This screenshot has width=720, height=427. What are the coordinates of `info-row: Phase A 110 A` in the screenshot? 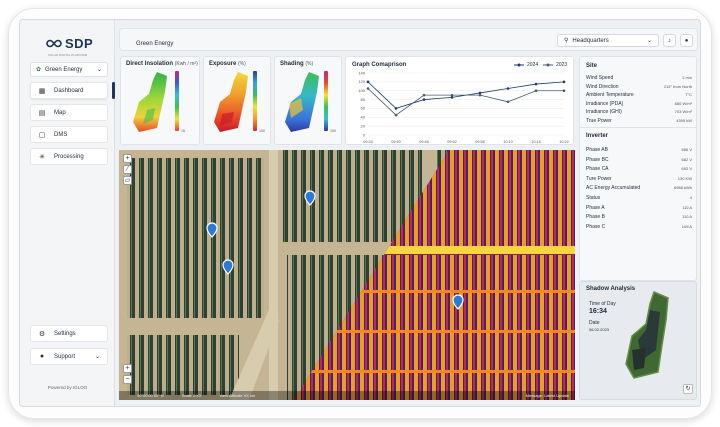 It's located at (639, 208).